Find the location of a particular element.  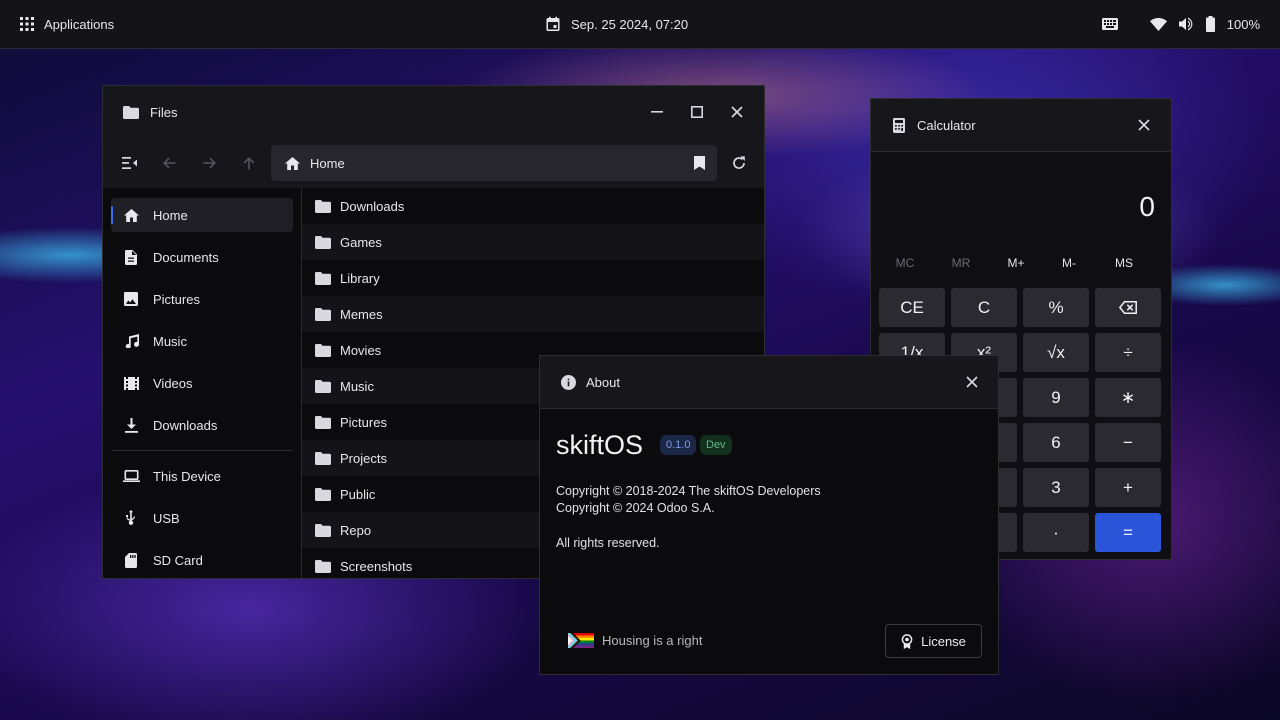

equals-button: = is located at coordinates (1128, 532).